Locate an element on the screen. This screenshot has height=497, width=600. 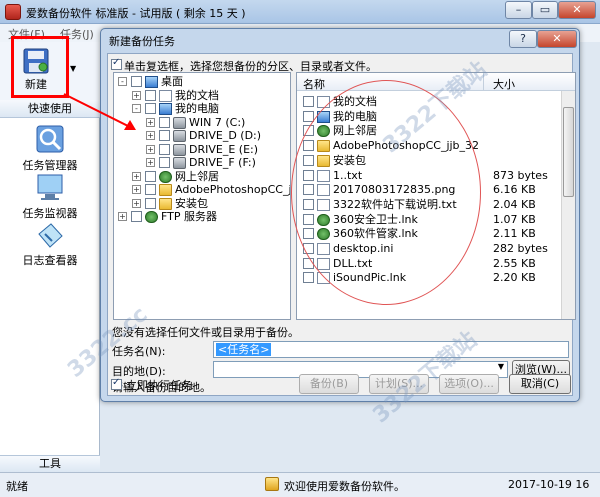
status-welcome: 欢迎使用爱数备份软件。 is located at coordinates (344, 486).